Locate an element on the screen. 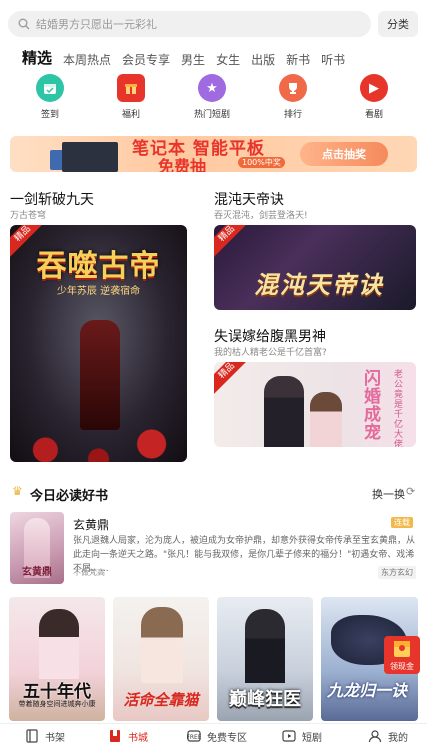 This screenshot has height=750, width=427. book-cover: 活命全靠猫 is located at coordinates (161, 659).